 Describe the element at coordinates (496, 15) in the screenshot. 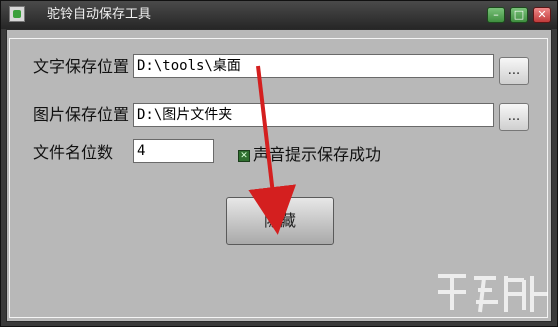

I see `minimize-button: –` at that location.